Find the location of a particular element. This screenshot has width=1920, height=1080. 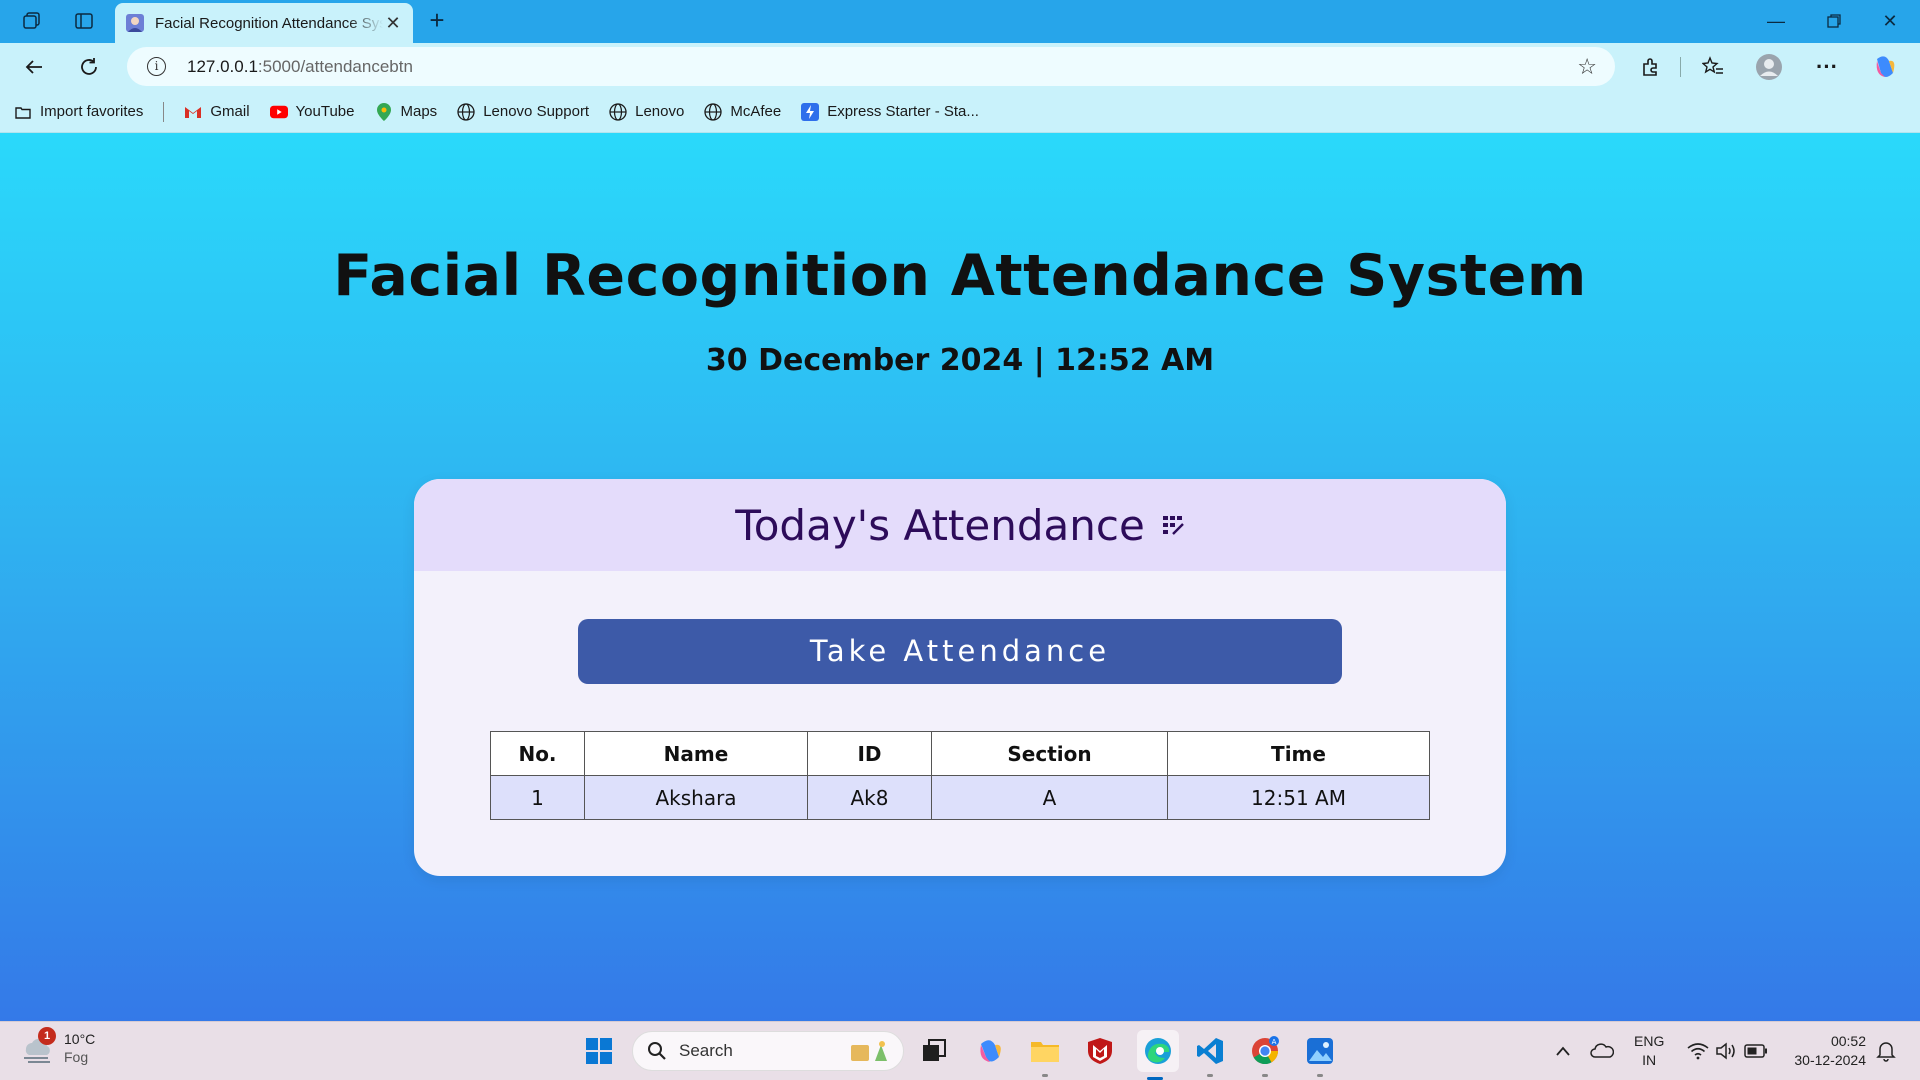

toolbar-divider is located at coordinates (1680, 67).